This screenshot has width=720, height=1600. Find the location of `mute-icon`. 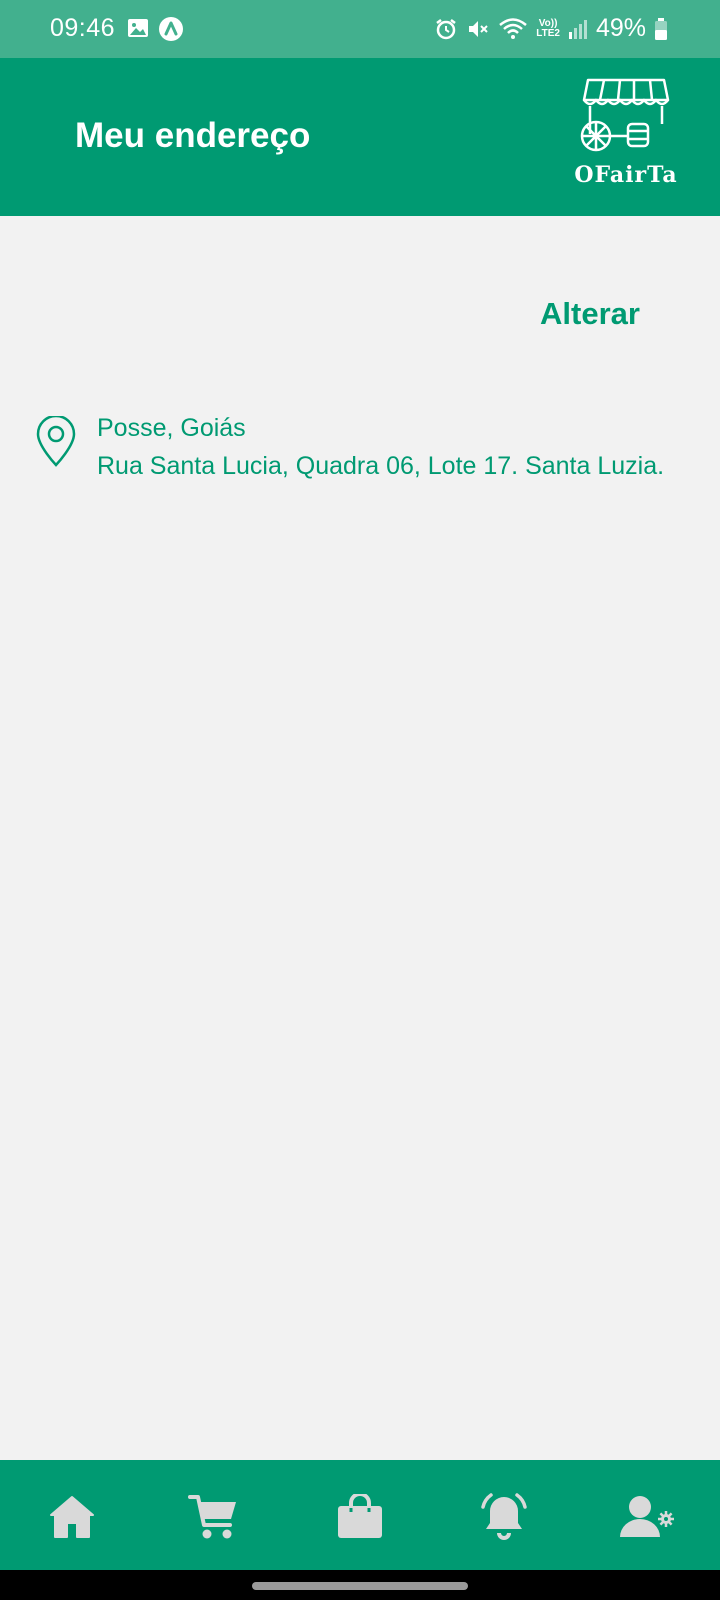

mute-icon is located at coordinates (478, 29).